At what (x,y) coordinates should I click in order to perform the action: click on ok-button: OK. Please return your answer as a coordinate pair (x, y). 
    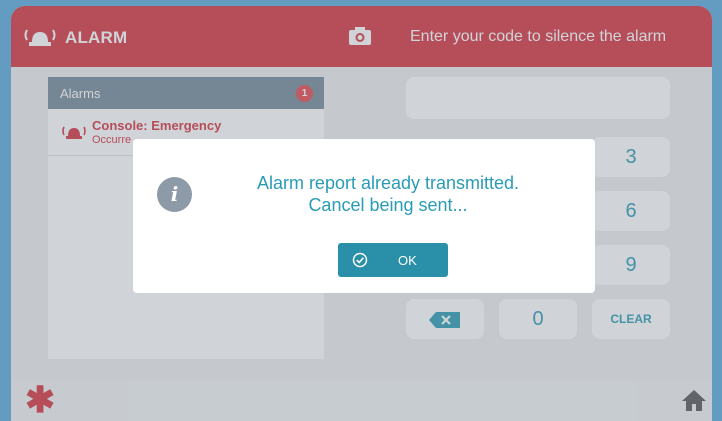
    Looking at the image, I should click on (393, 260).